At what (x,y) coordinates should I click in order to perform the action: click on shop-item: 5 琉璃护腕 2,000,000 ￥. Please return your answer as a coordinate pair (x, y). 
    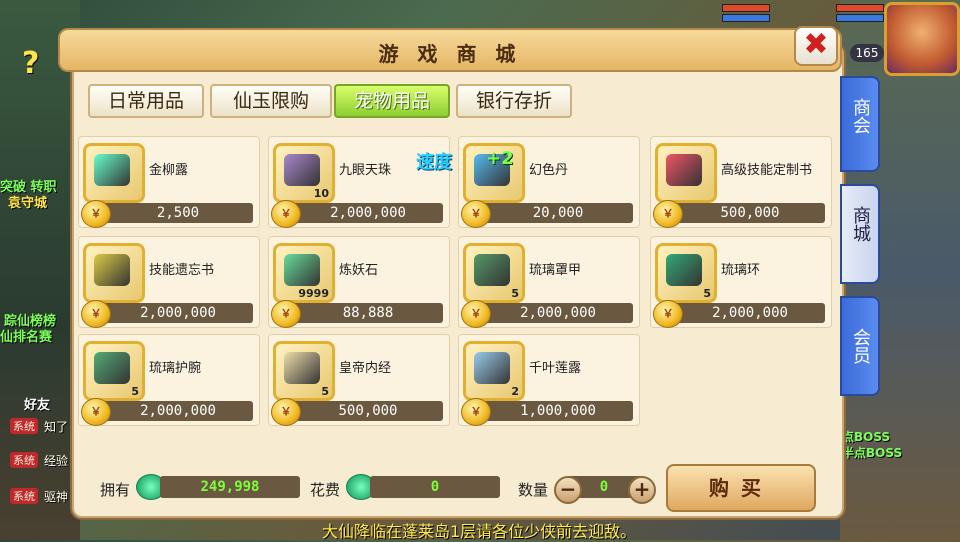
    Looking at the image, I should click on (169, 380).